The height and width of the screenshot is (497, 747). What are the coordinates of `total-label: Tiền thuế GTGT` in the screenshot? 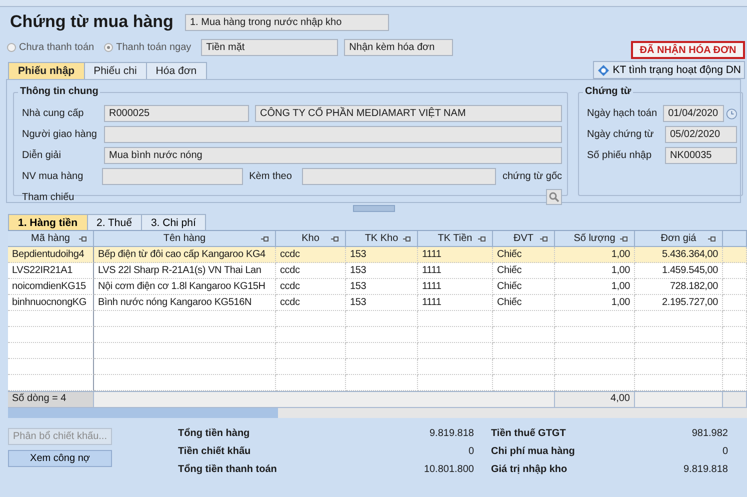 It's located at (528, 433).